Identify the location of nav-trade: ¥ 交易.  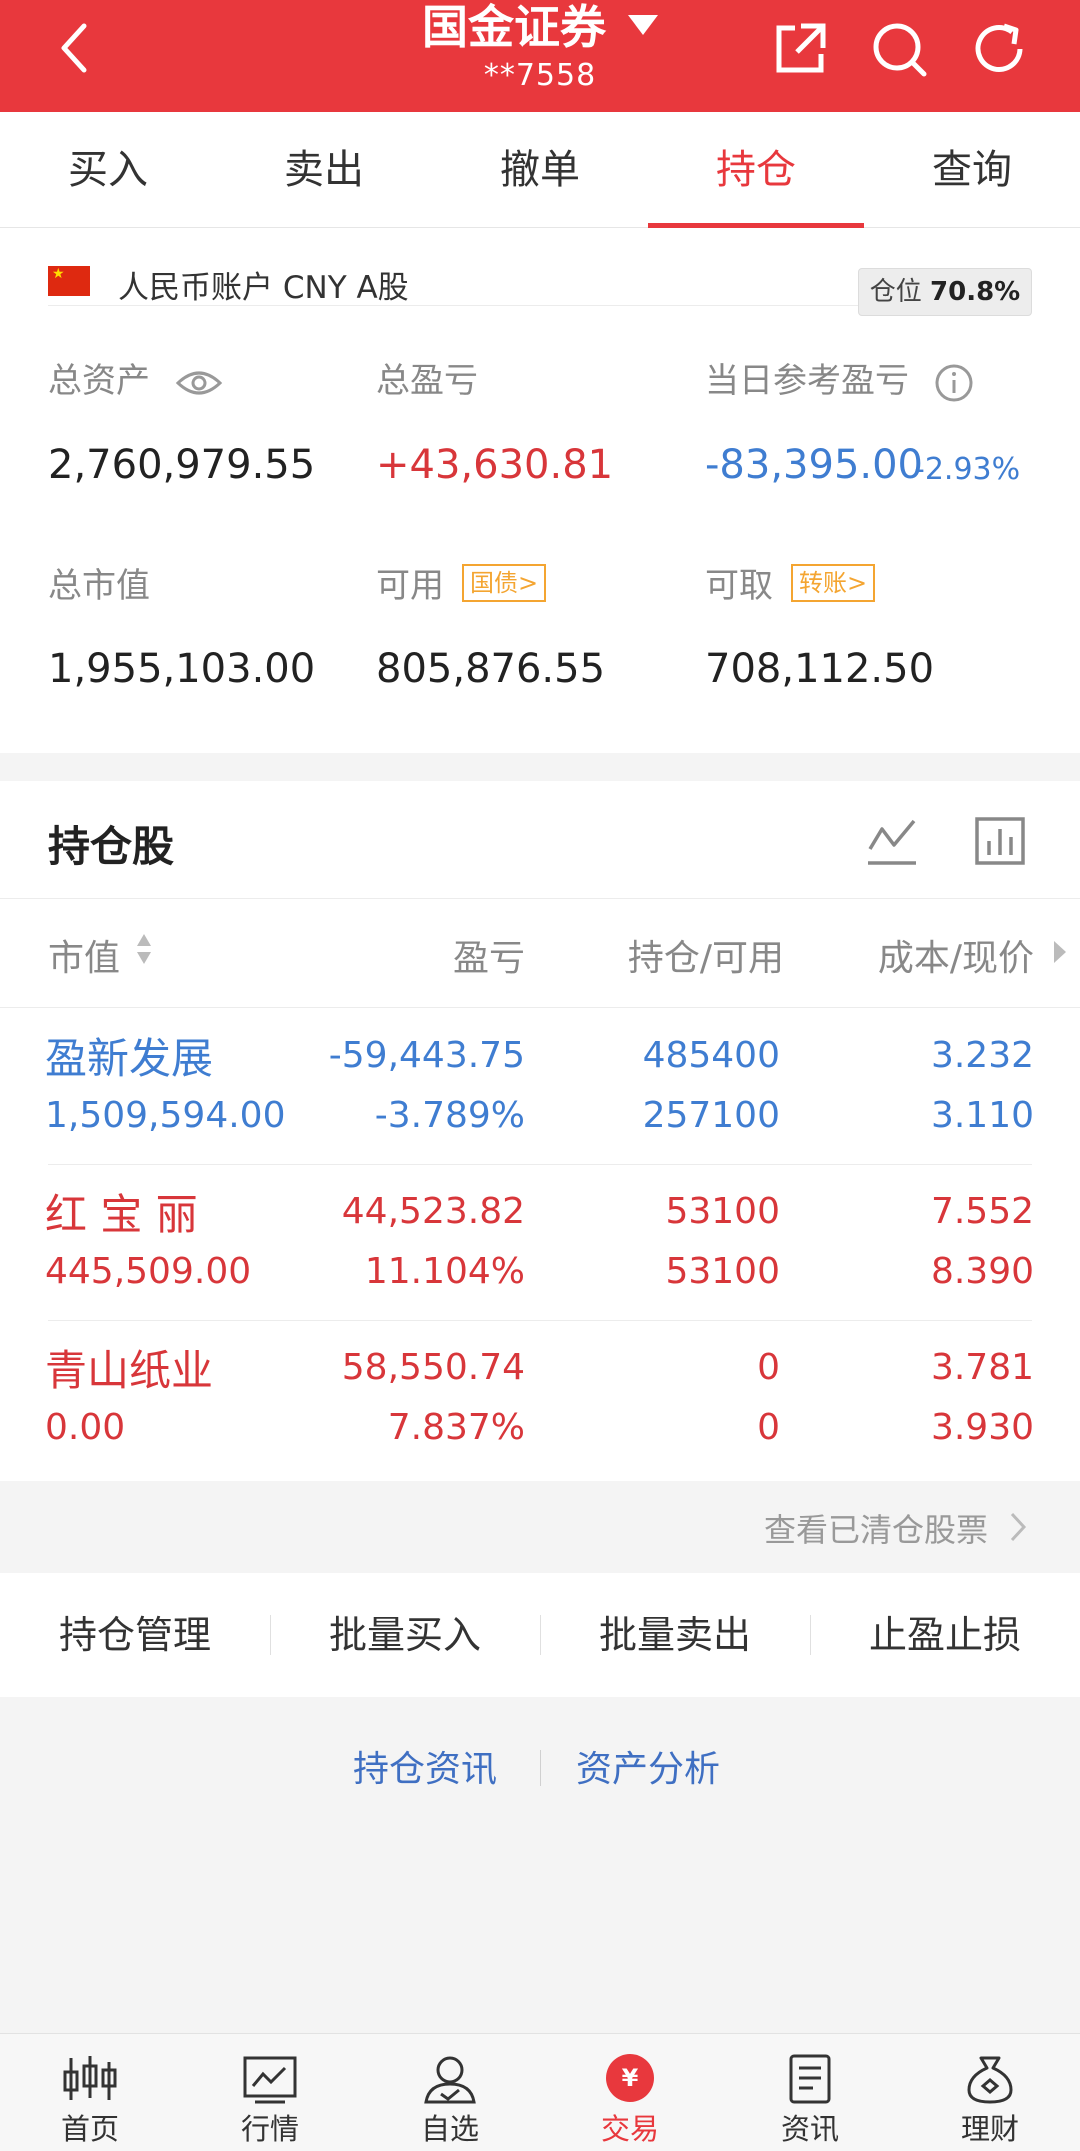
(630, 2092).